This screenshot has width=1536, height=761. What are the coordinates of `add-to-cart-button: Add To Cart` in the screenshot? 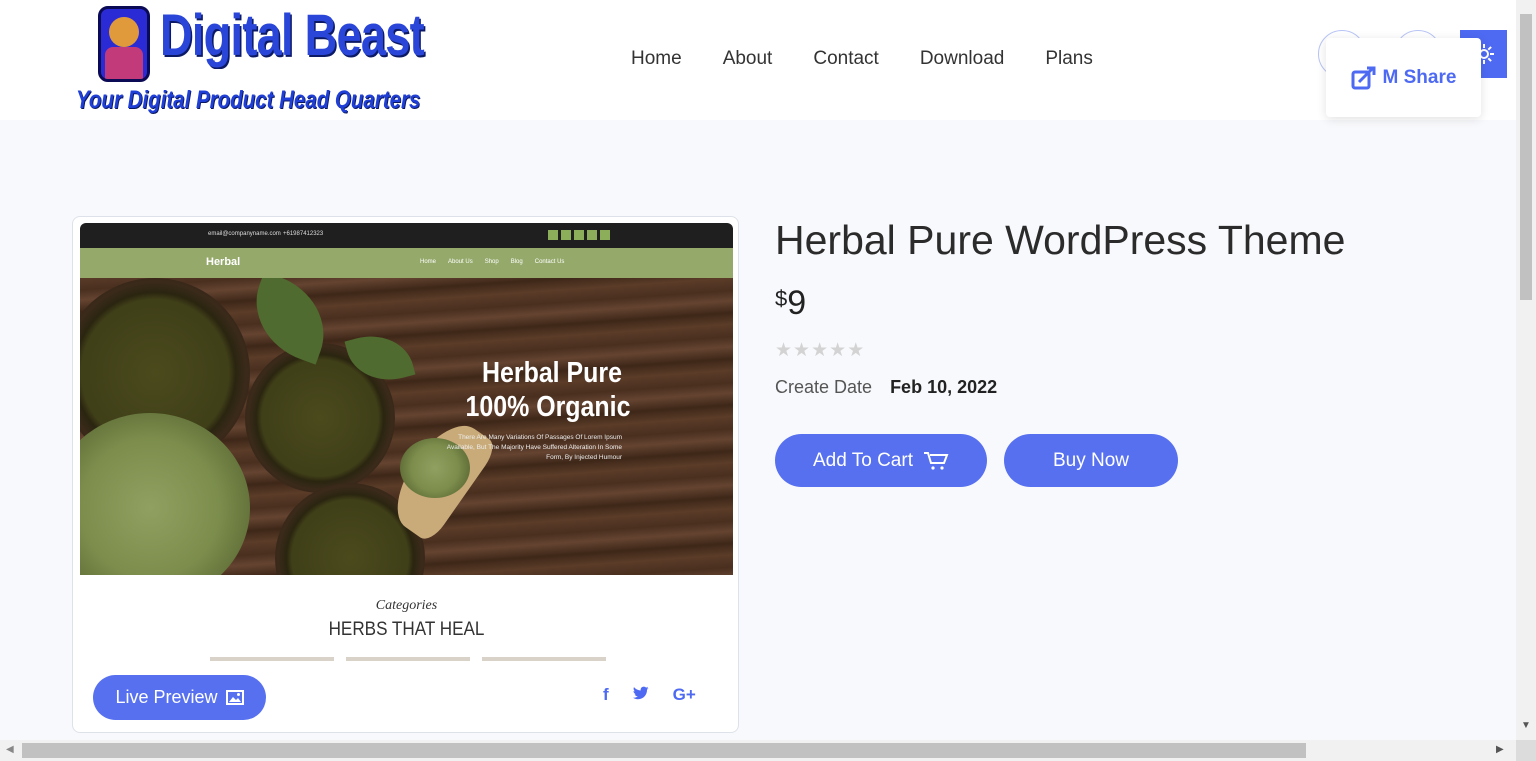 It's located at (881, 460).